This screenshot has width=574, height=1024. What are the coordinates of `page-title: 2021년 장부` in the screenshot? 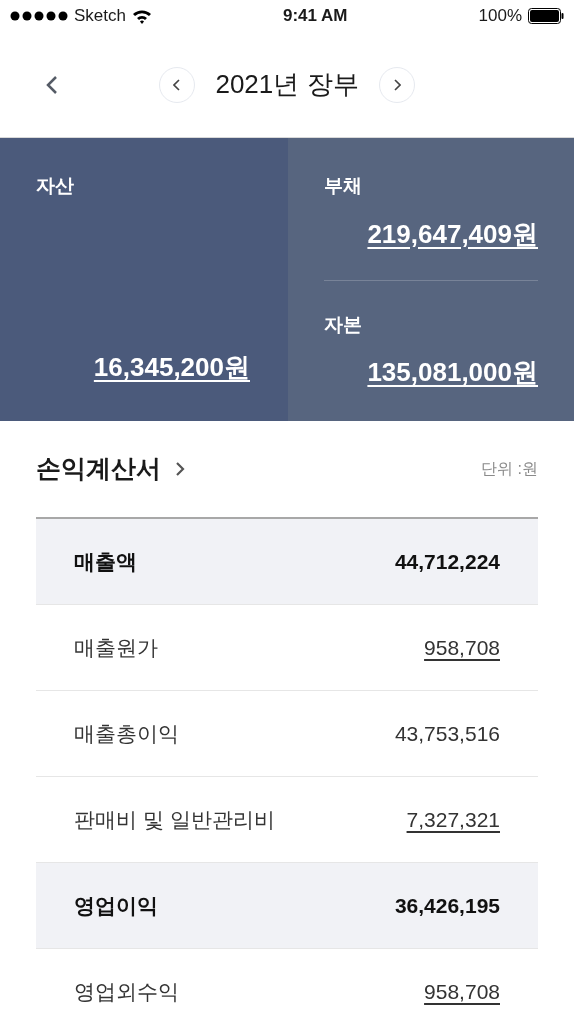 It's located at (287, 84).